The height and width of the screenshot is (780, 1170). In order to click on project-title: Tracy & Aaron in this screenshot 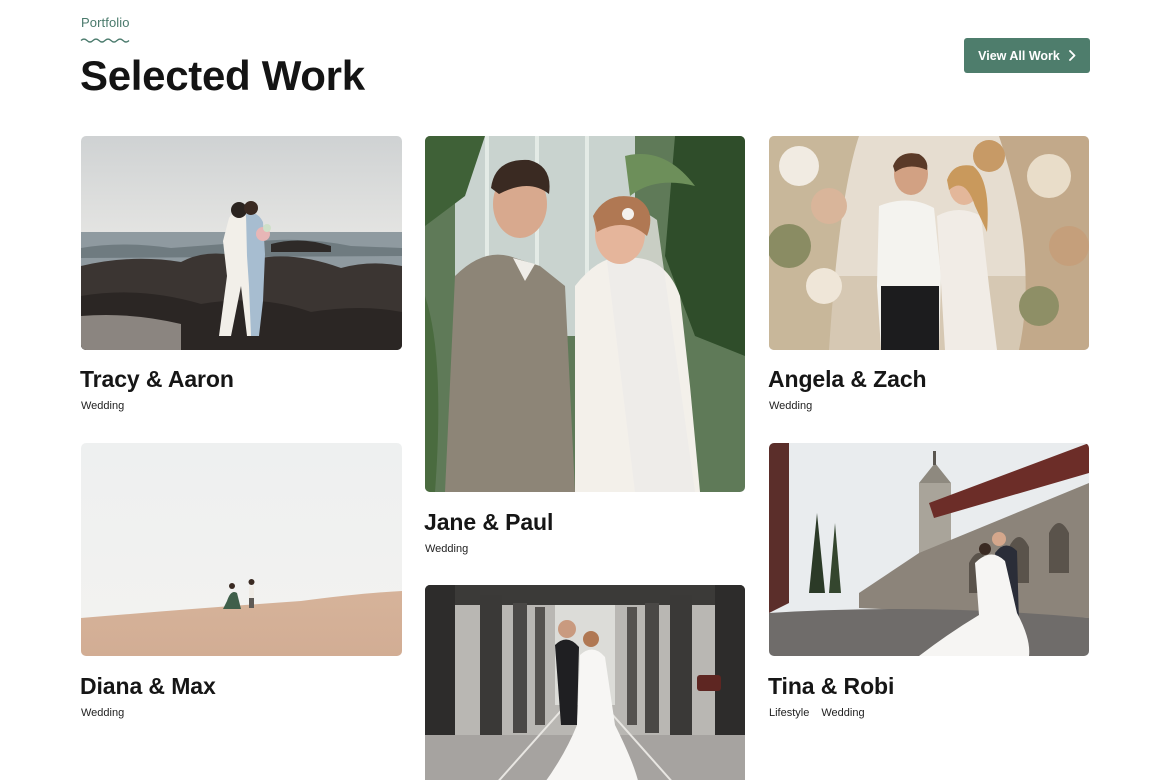, I will do `click(157, 379)`.